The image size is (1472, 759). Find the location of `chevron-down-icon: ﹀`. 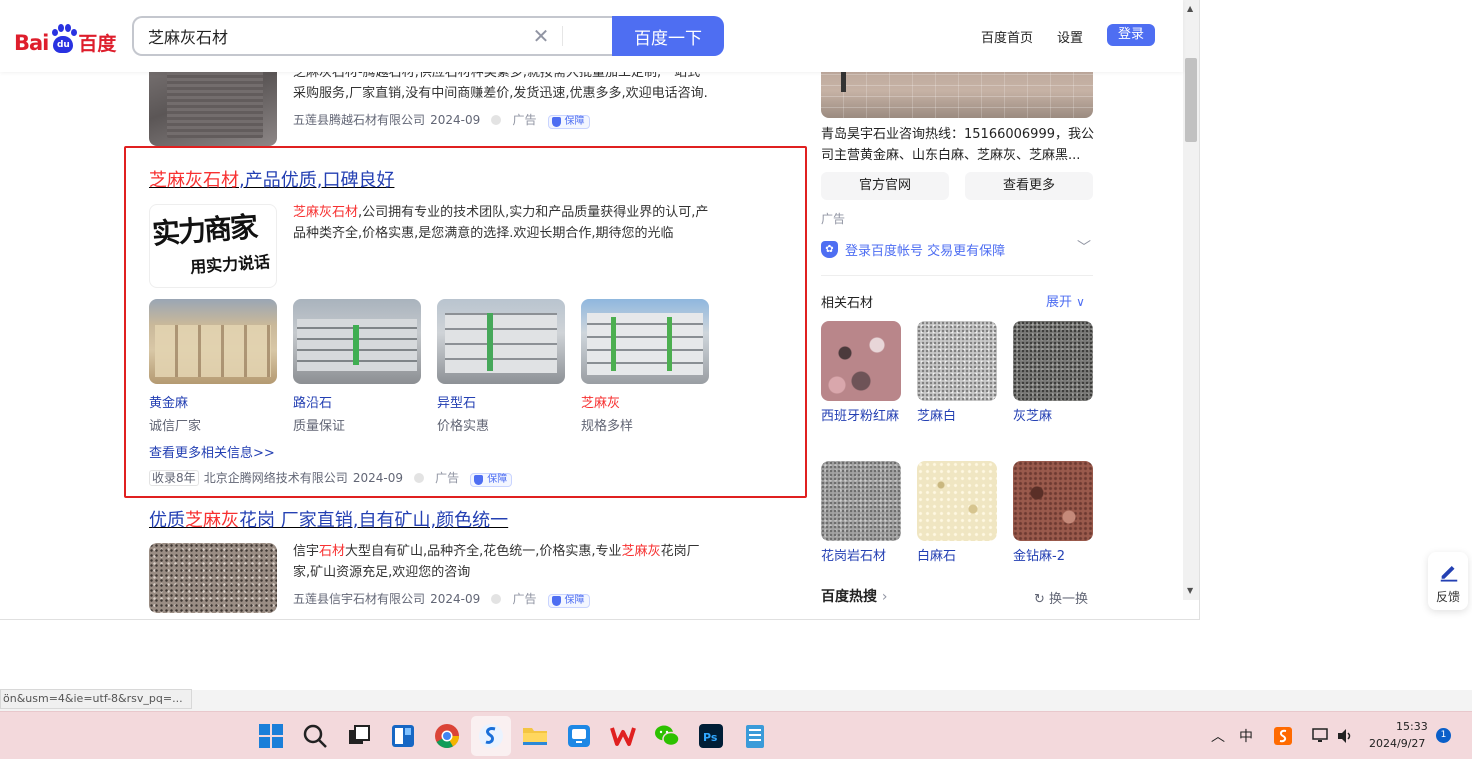

chevron-down-icon: ﹀ is located at coordinates (1084, 247).